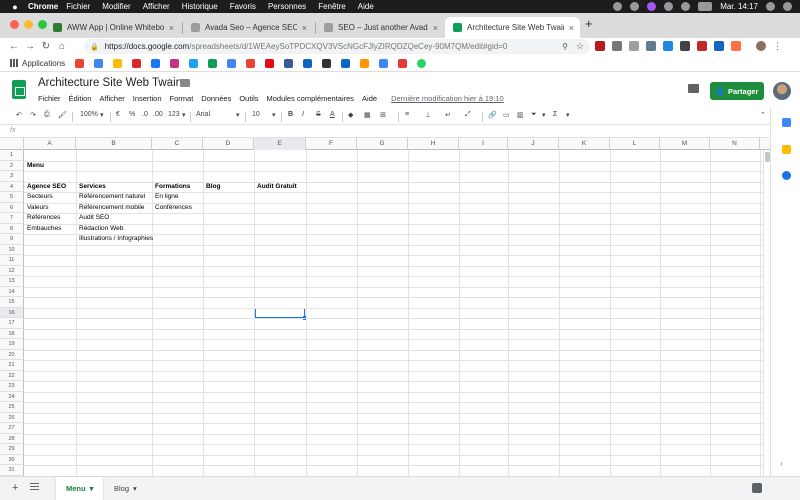 This screenshot has height=500, width=800. I want to click on filter-views-icon: ▾, so click(544, 115).